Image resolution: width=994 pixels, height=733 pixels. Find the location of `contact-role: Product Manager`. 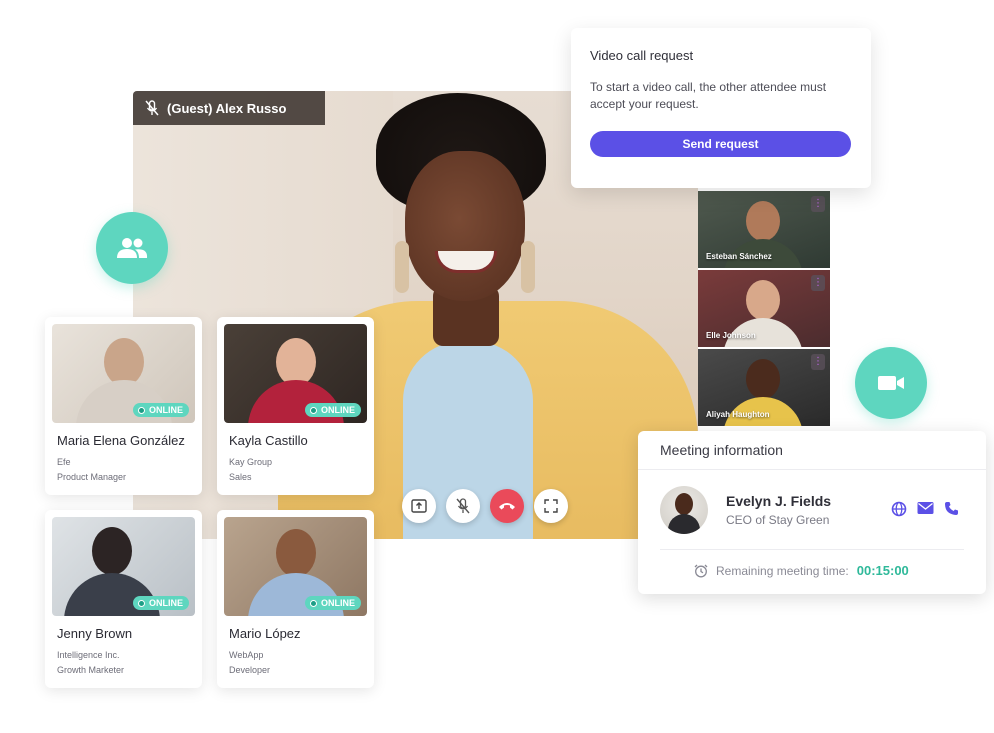

contact-role: Product Manager is located at coordinates (92, 477).